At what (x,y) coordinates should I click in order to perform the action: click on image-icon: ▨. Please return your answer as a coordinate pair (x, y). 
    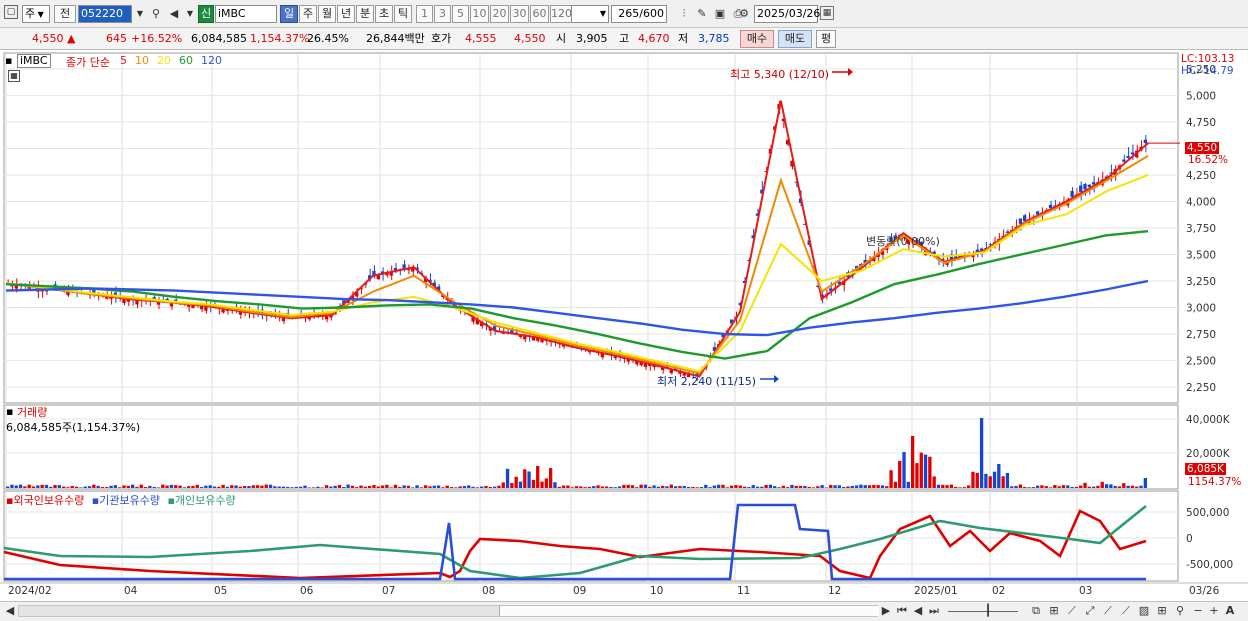
    Looking at the image, I should click on (1144, 611).